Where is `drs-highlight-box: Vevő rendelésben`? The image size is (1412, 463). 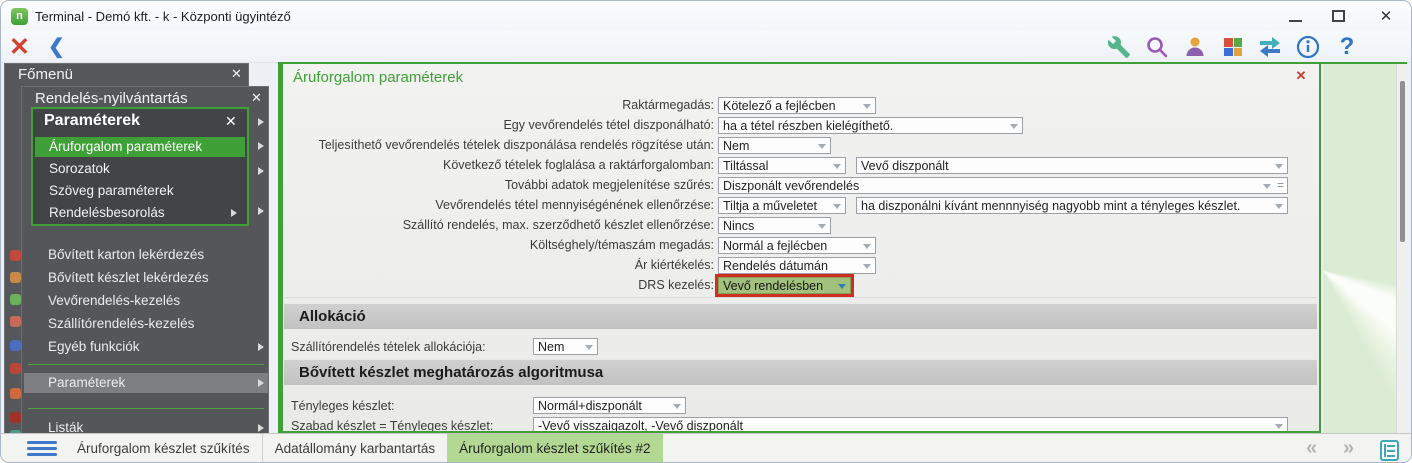
drs-highlight-box: Vevő rendelésben is located at coordinates (784, 285).